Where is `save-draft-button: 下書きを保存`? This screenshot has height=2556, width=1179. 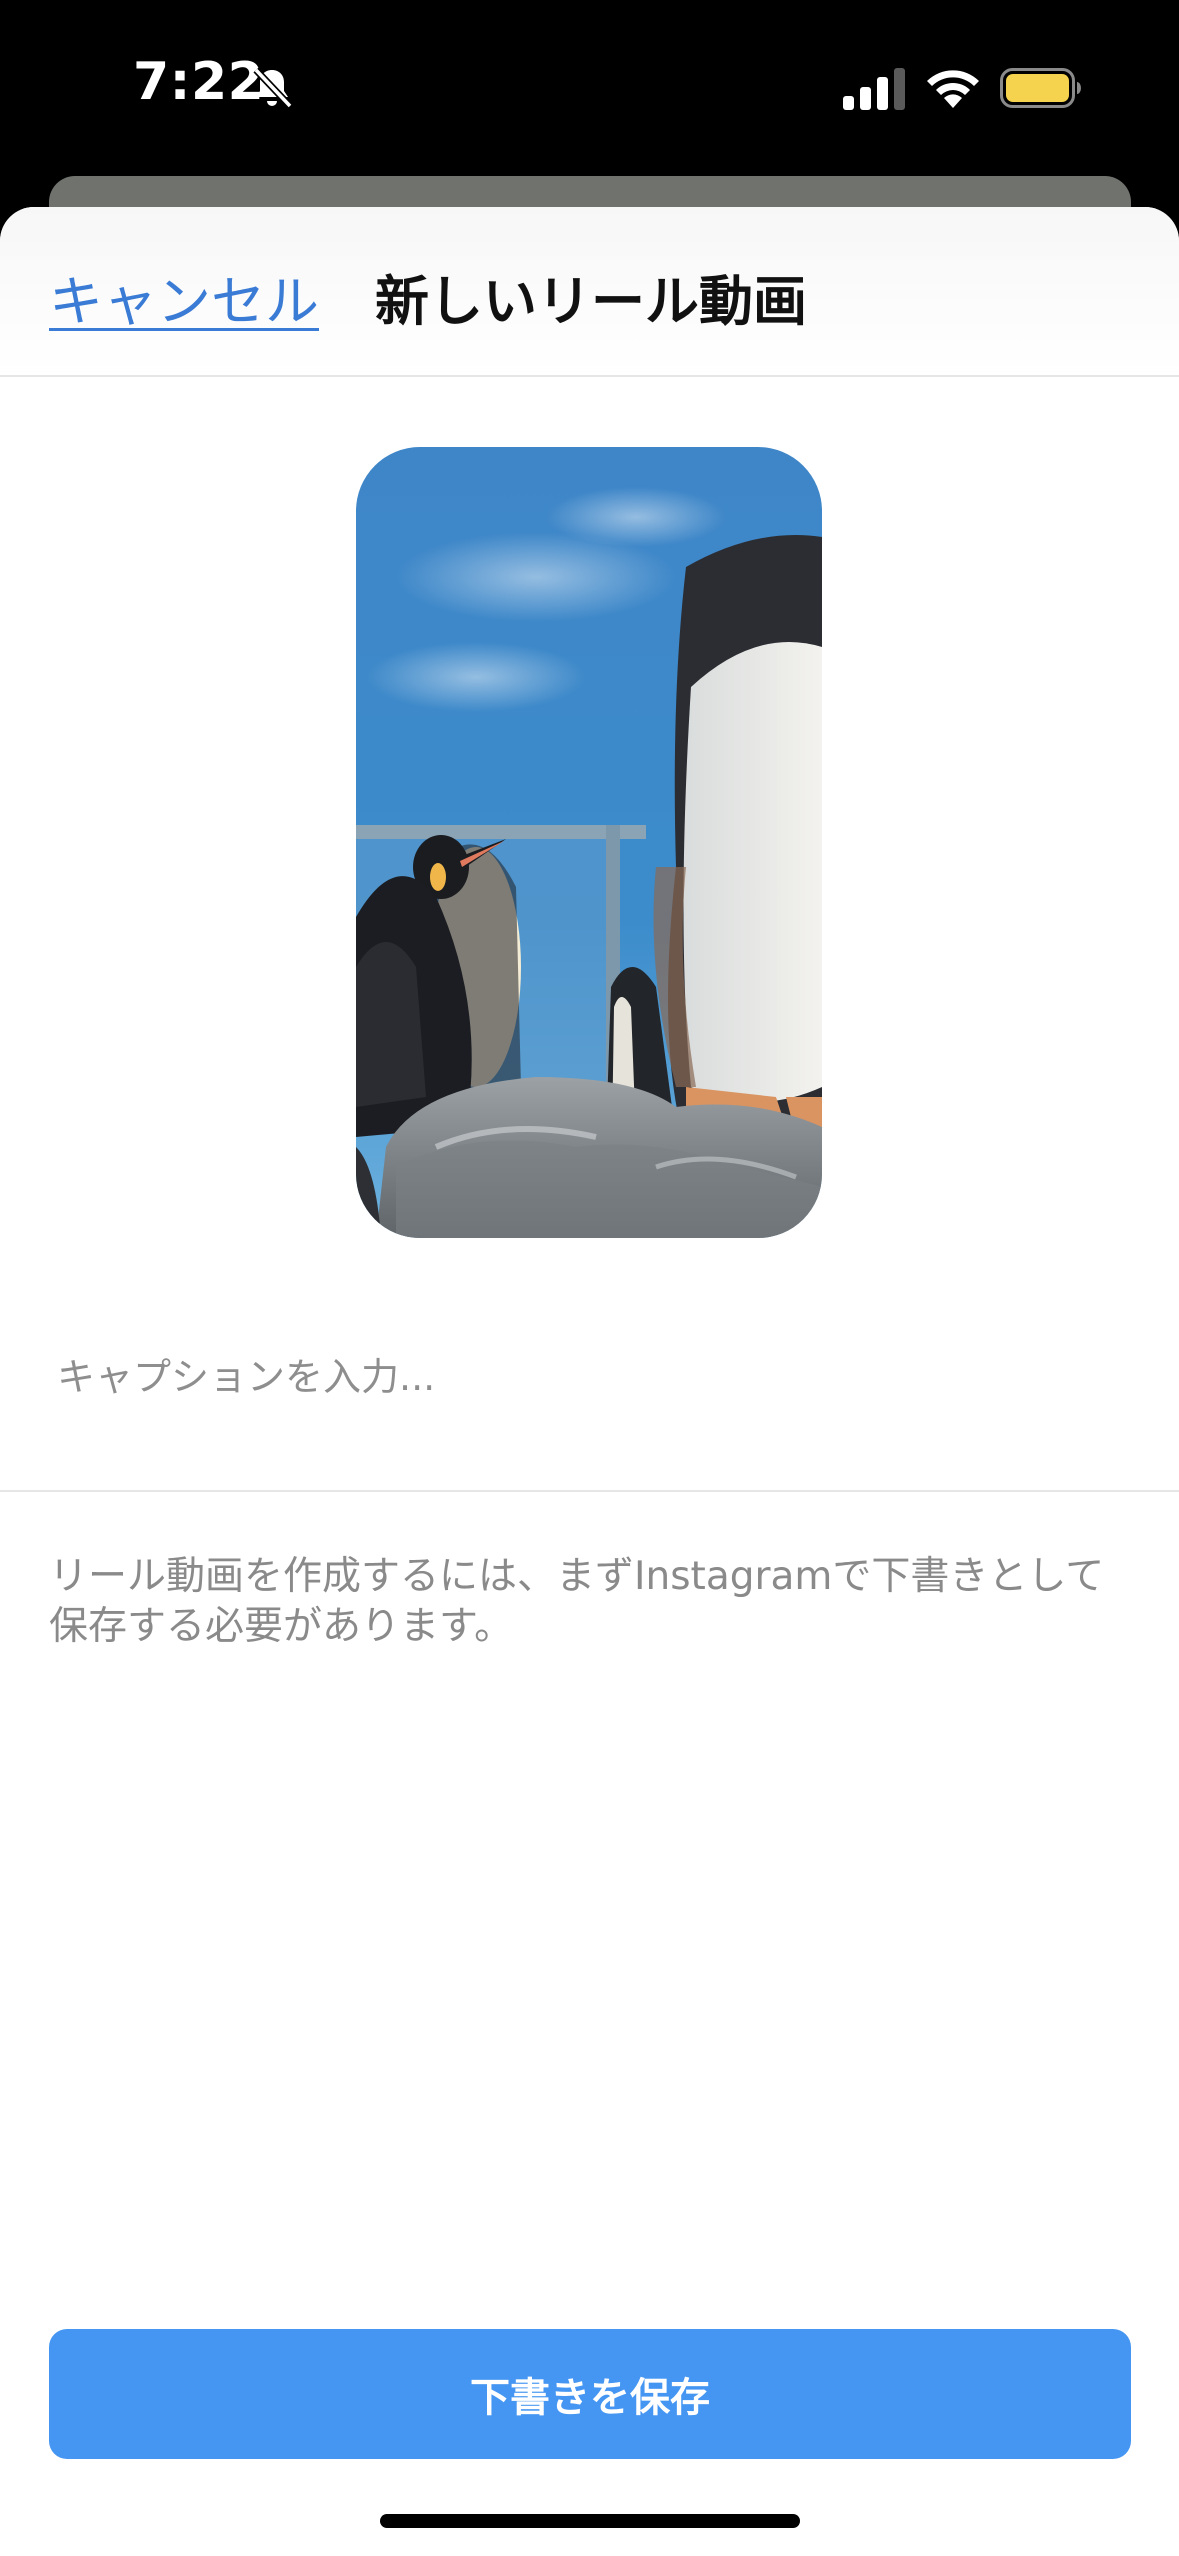 save-draft-button: 下書きを保存 is located at coordinates (590, 2394).